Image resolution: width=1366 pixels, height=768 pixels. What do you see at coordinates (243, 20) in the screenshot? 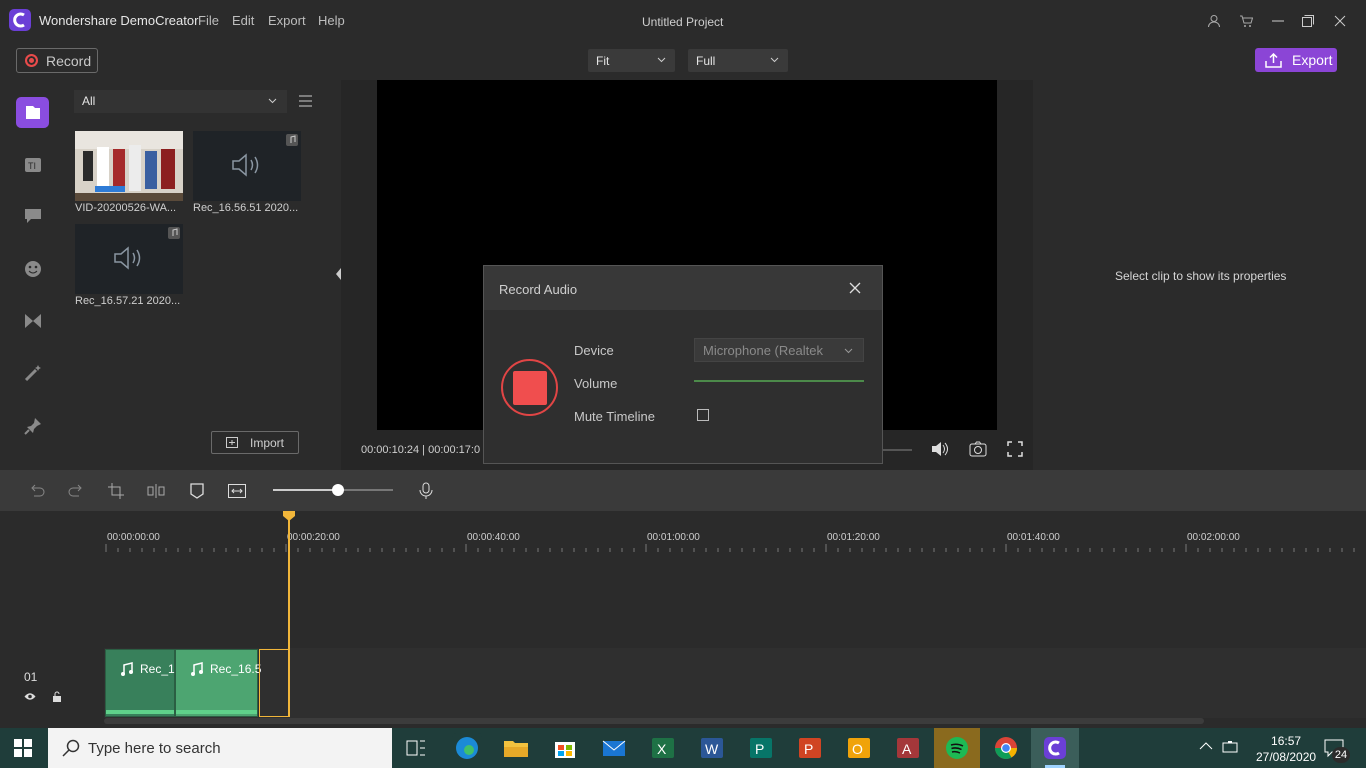
I see `menu-edit: Edit` at bounding box center [243, 20].